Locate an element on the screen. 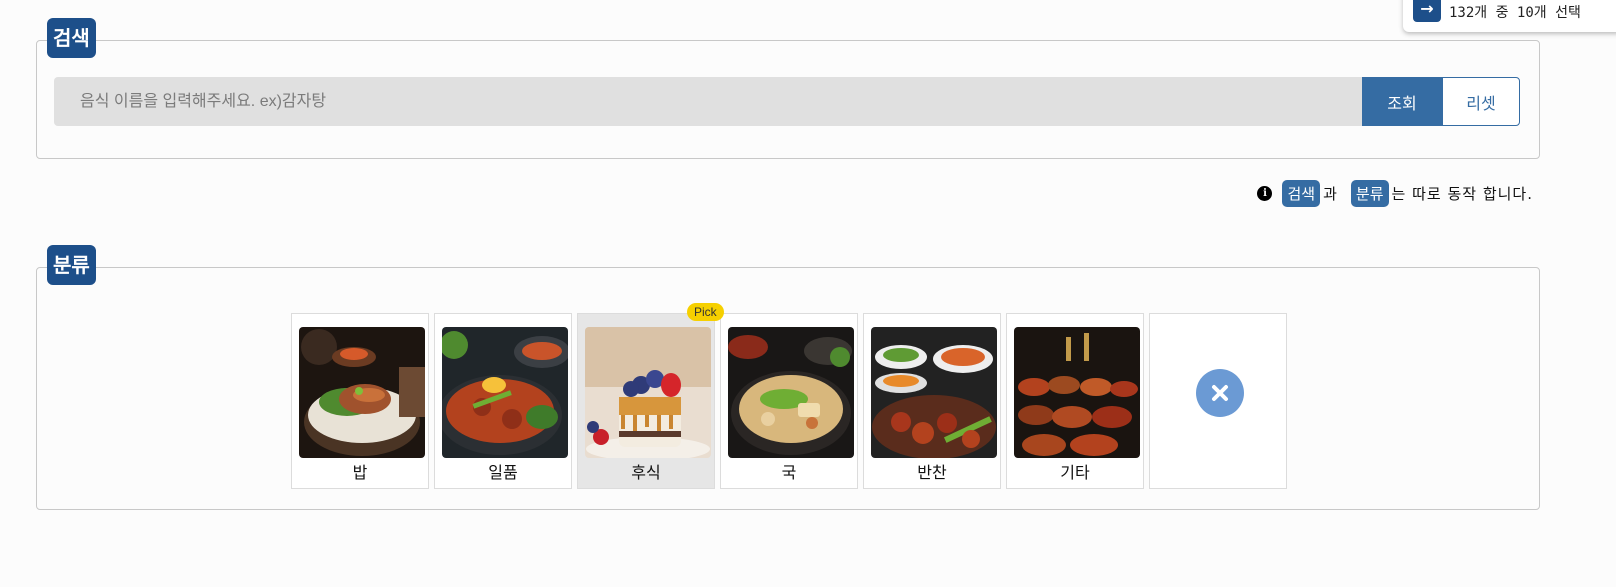 The height and width of the screenshot is (587, 1616). category-clear-card is located at coordinates (1218, 401).